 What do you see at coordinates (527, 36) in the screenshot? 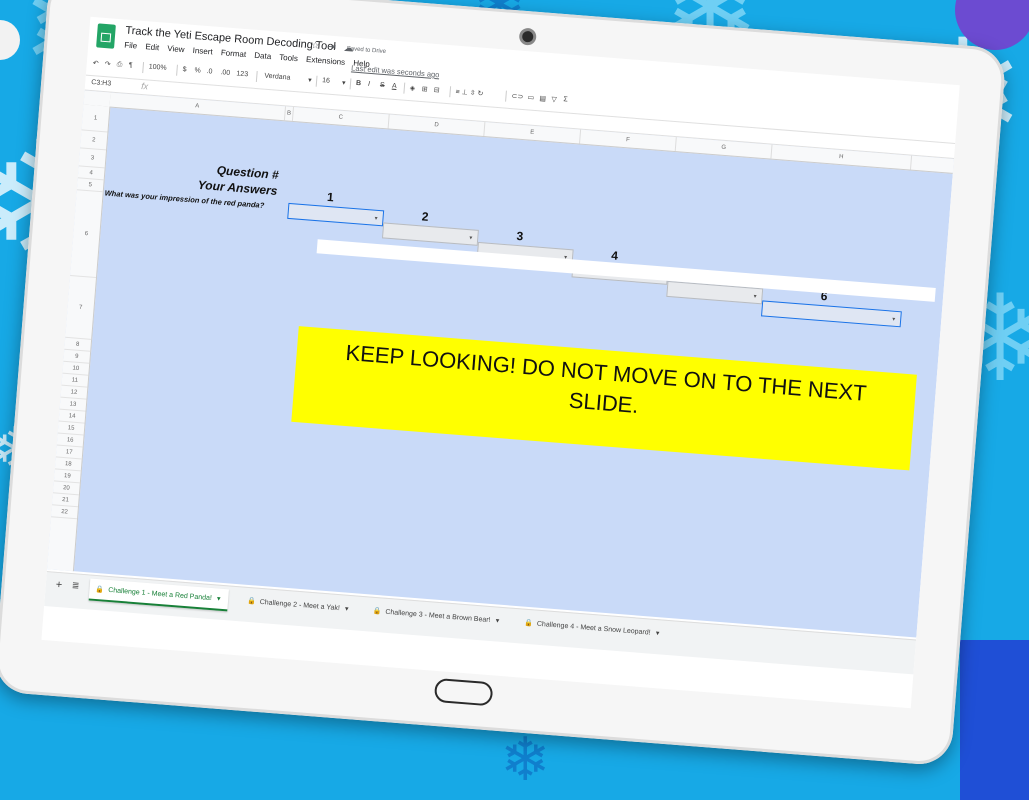
I see `camera-icon` at bounding box center [527, 36].